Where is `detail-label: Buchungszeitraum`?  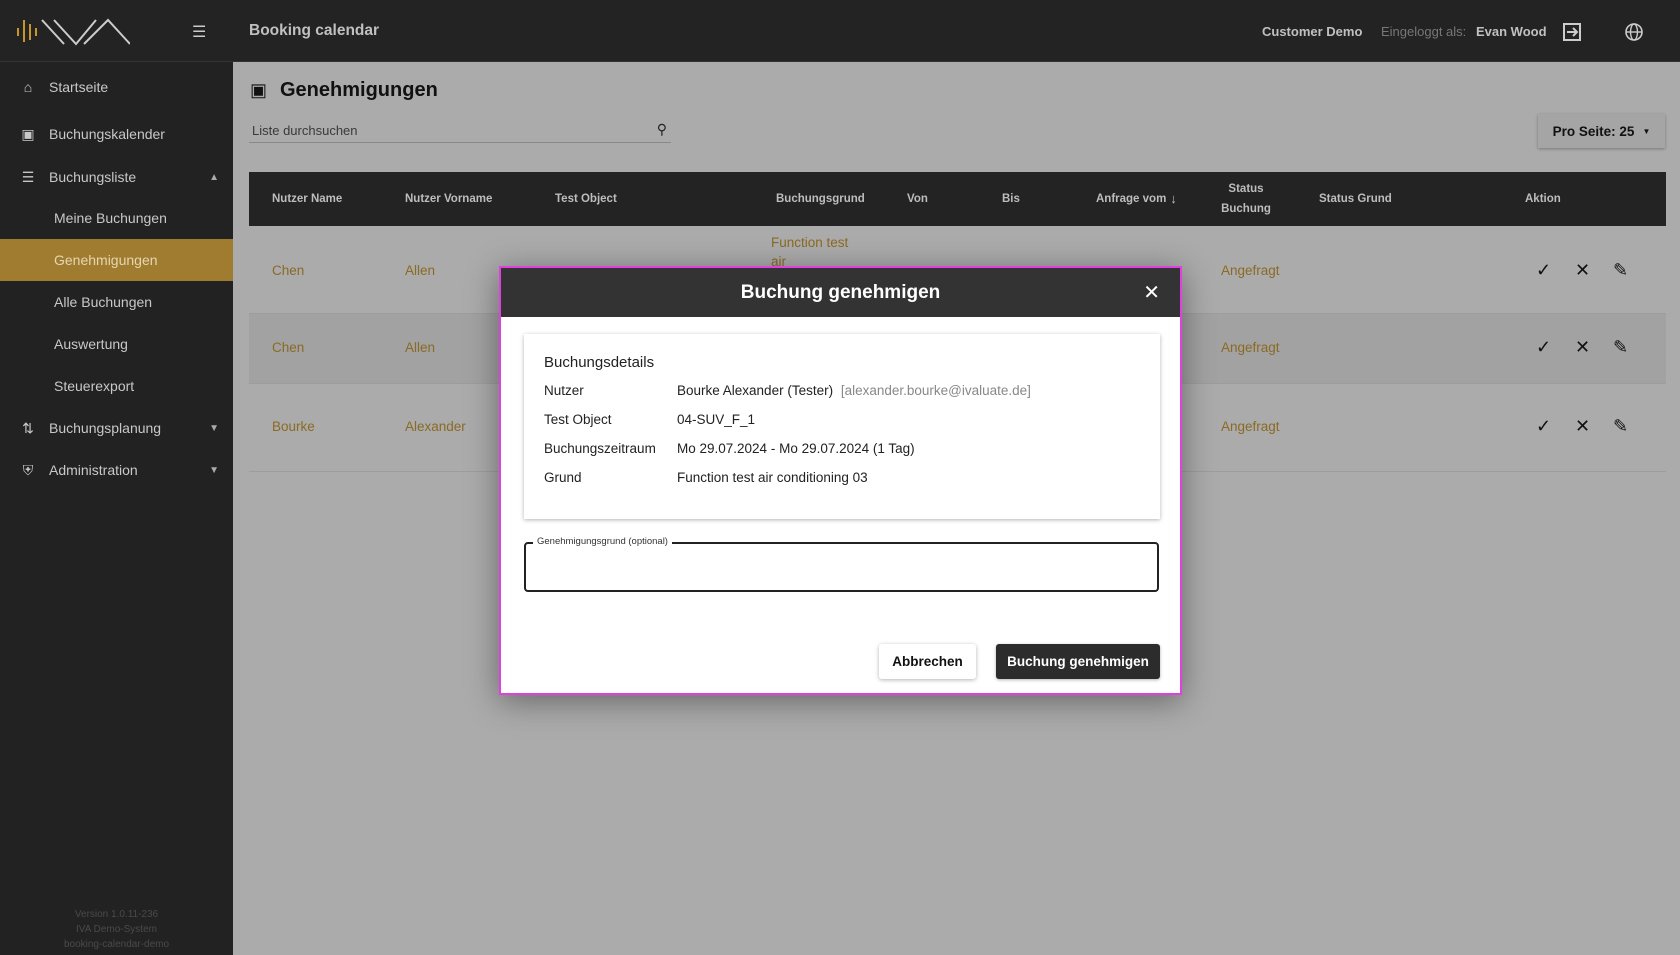
detail-label: Buchungszeitraum is located at coordinates (600, 448).